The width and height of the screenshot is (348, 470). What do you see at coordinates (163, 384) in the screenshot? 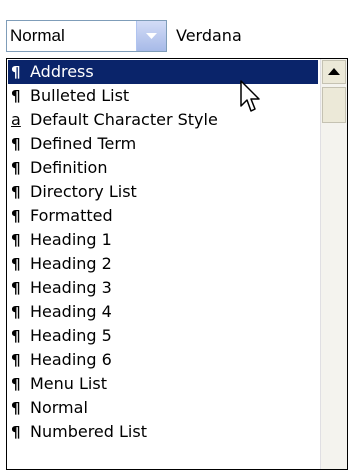
I see `style-list-item: ¶ Menu List` at bounding box center [163, 384].